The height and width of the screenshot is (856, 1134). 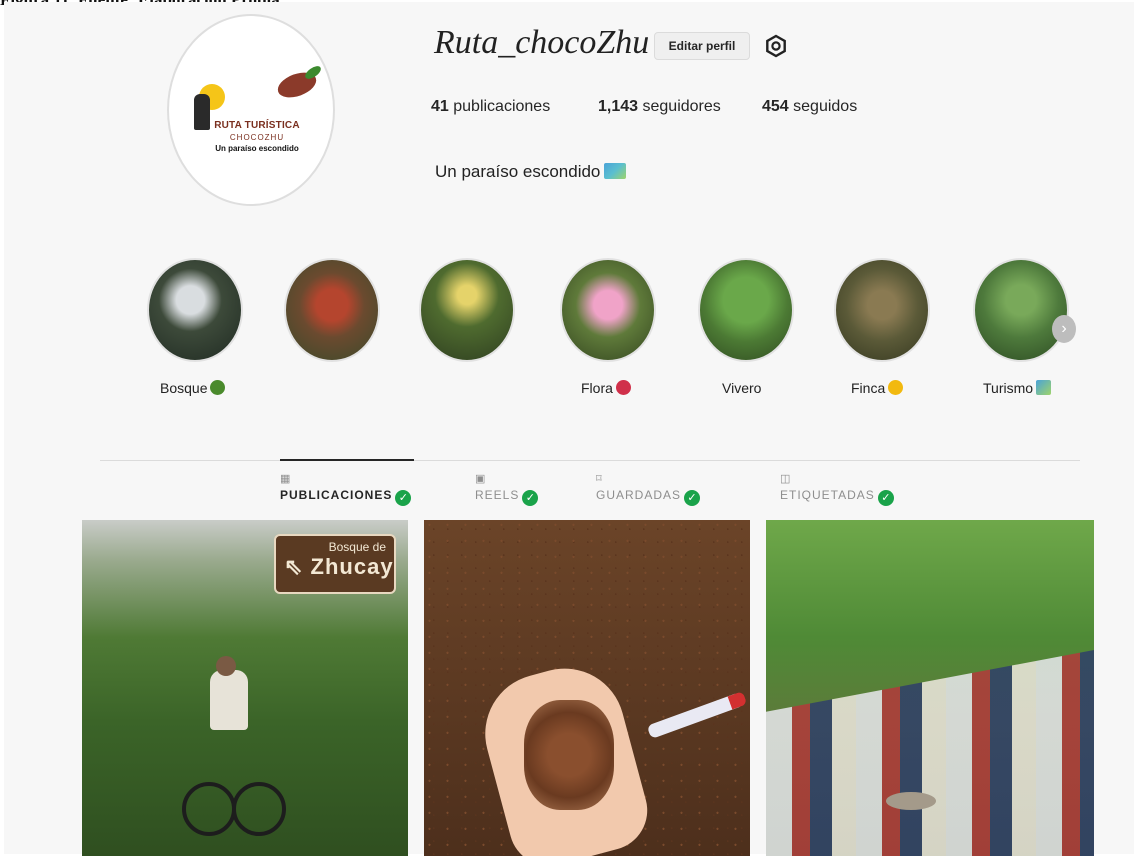 I want to click on lighter-object, so click(x=697, y=715).